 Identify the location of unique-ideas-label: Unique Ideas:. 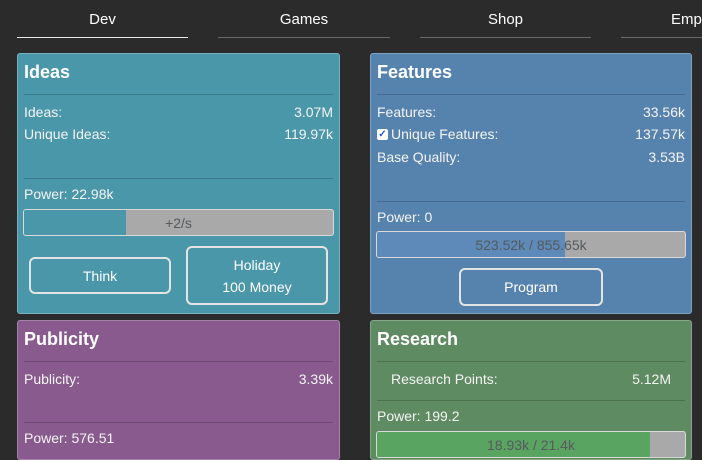
(67, 134).